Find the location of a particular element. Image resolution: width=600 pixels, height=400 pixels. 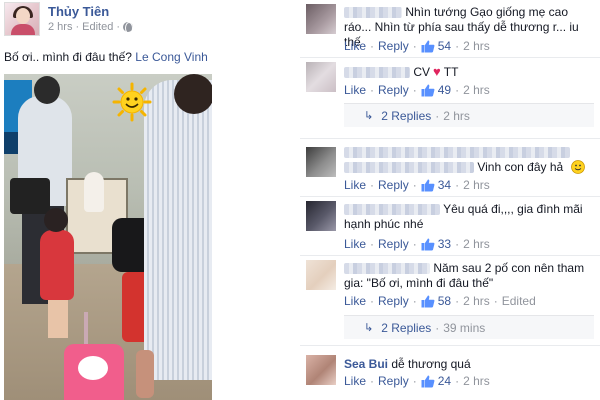

commenter-name: Sea Bui is located at coordinates (366, 364).